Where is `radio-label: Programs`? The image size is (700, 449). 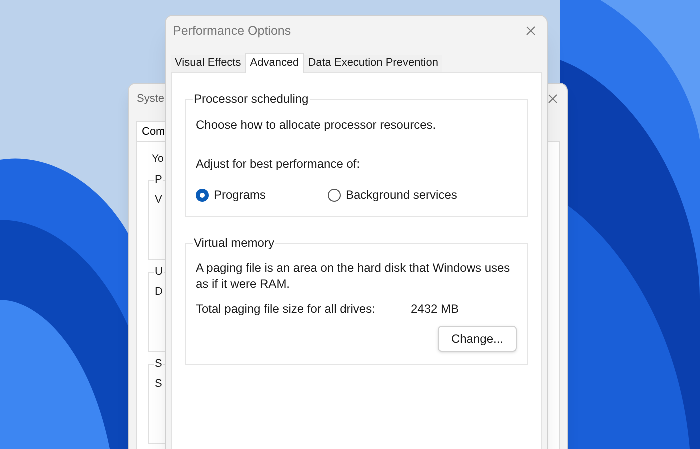 radio-label: Programs is located at coordinates (240, 195).